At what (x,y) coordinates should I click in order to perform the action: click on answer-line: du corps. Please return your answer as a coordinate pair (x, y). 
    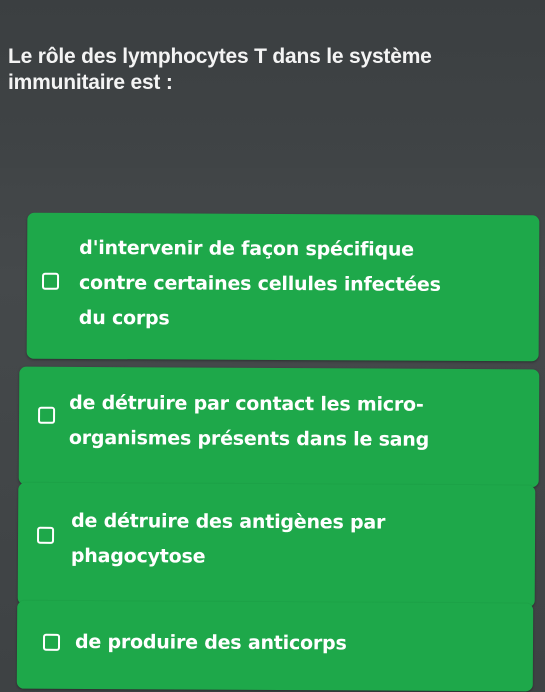
    Looking at the image, I should click on (124, 318).